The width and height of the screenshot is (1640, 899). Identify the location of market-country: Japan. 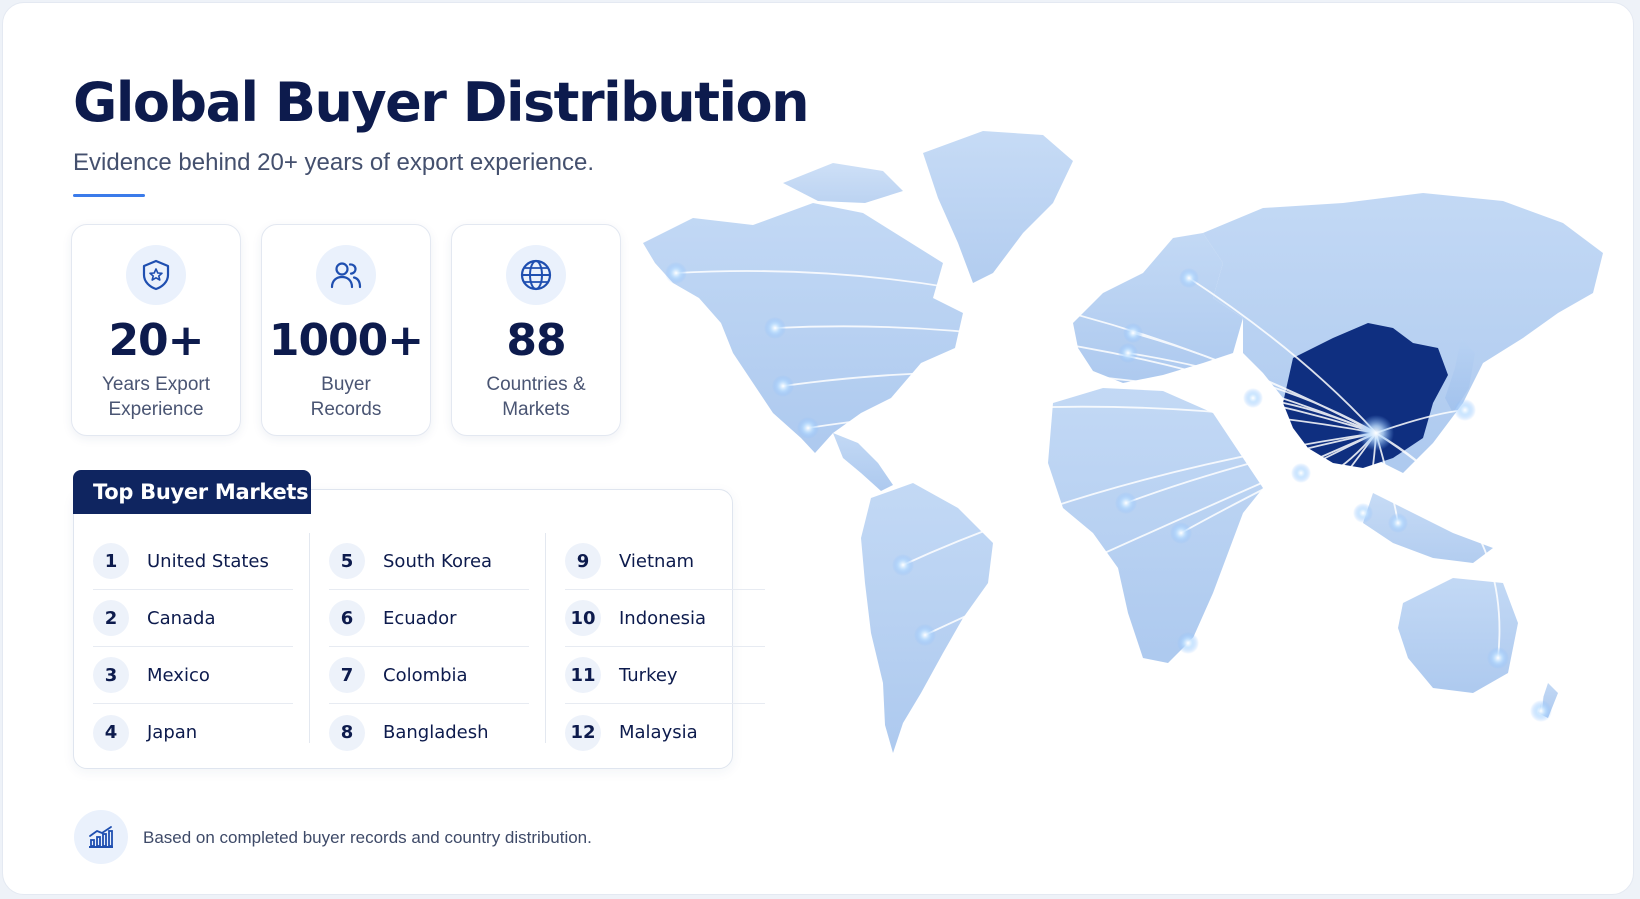
(172, 732).